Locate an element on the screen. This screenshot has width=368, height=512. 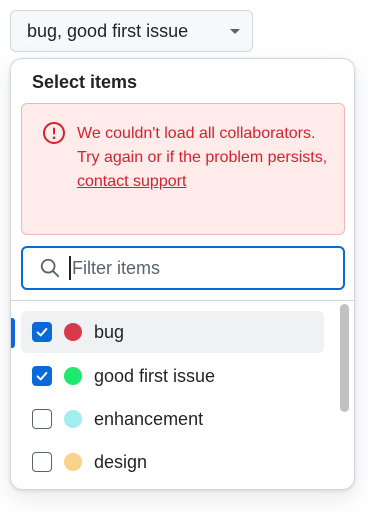
panel-title: Select items is located at coordinates (85, 82).